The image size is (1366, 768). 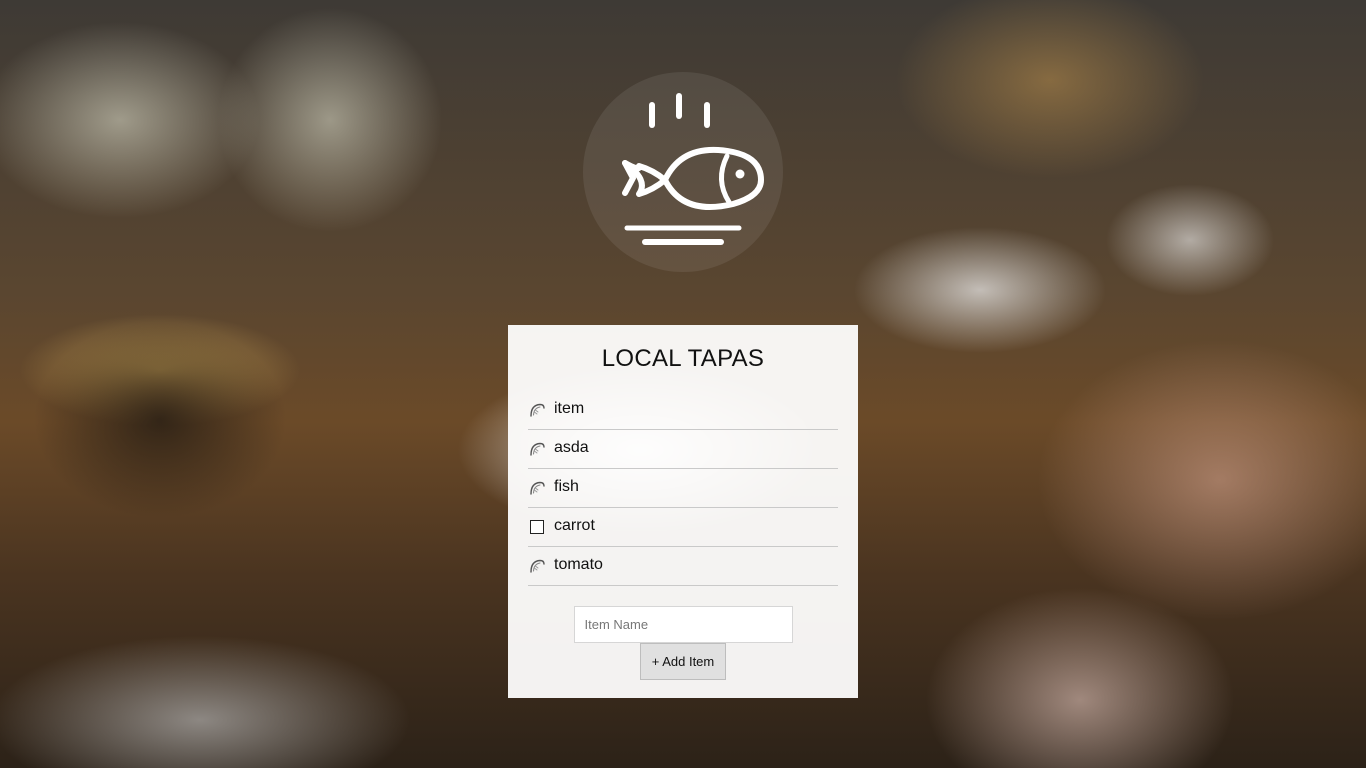 I want to click on add-item-form: + Add Item, so click(x=683, y=643).